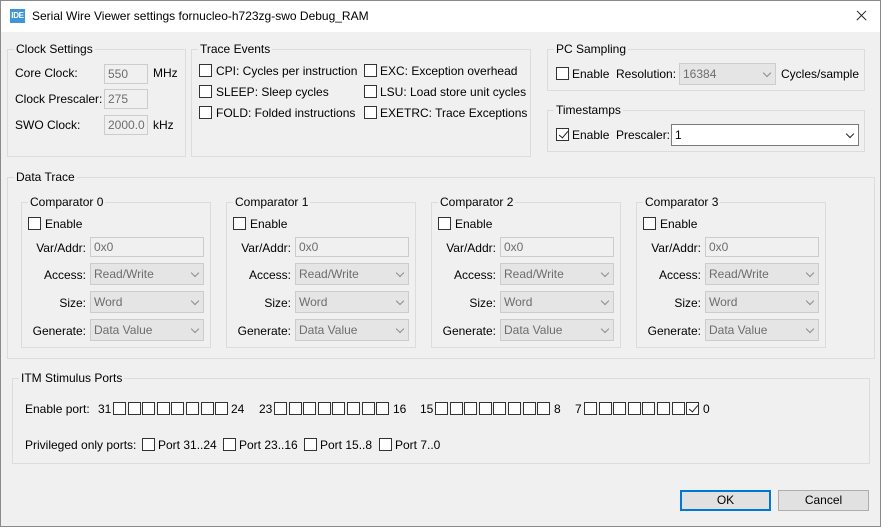 Image resolution: width=881 pixels, height=527 pixels. I want to click on core-clock-label: Core Clock:, so click(46, 73).